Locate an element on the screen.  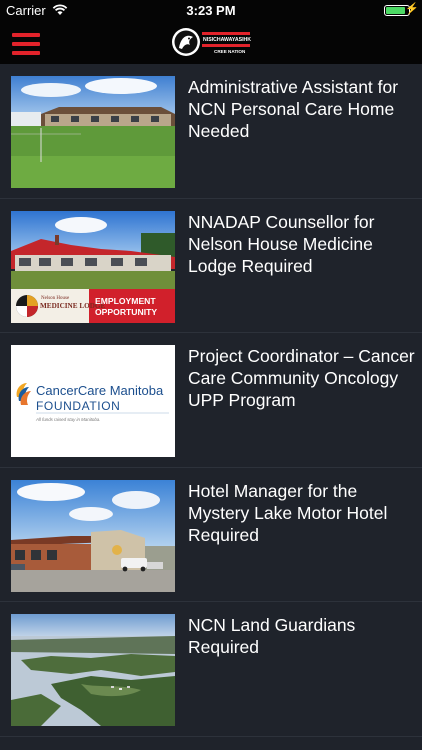
article-title: NCN Land Guardians Required is located at coordinates (302, 636).